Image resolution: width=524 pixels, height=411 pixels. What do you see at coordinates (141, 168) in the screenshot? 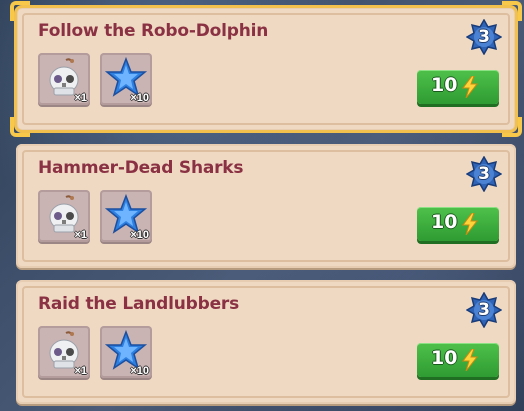
I see `mission-title: Hammer-Dead Sharks` at bounding box center [141, 168].